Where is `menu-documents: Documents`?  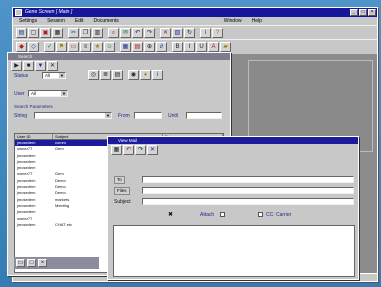
menu-documents: Documents is located at coordinates (106, 21).